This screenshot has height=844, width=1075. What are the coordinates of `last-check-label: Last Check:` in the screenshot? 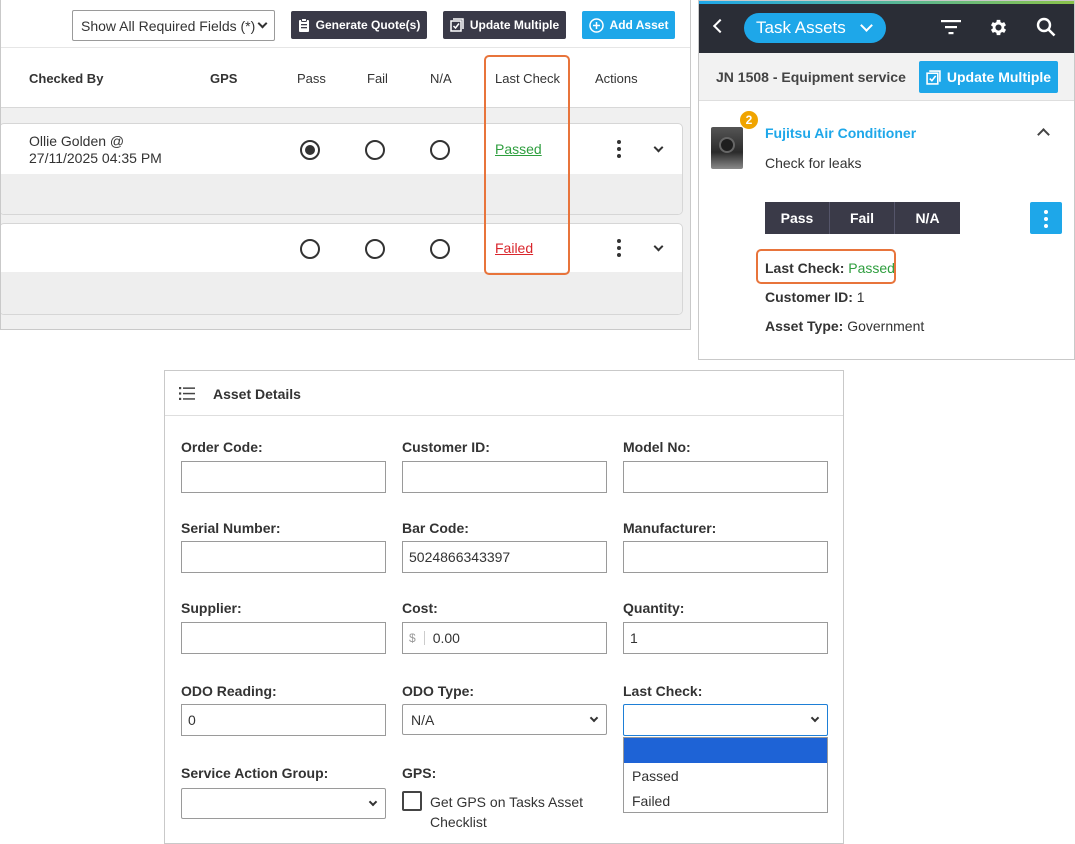 It's located at (663, 691).